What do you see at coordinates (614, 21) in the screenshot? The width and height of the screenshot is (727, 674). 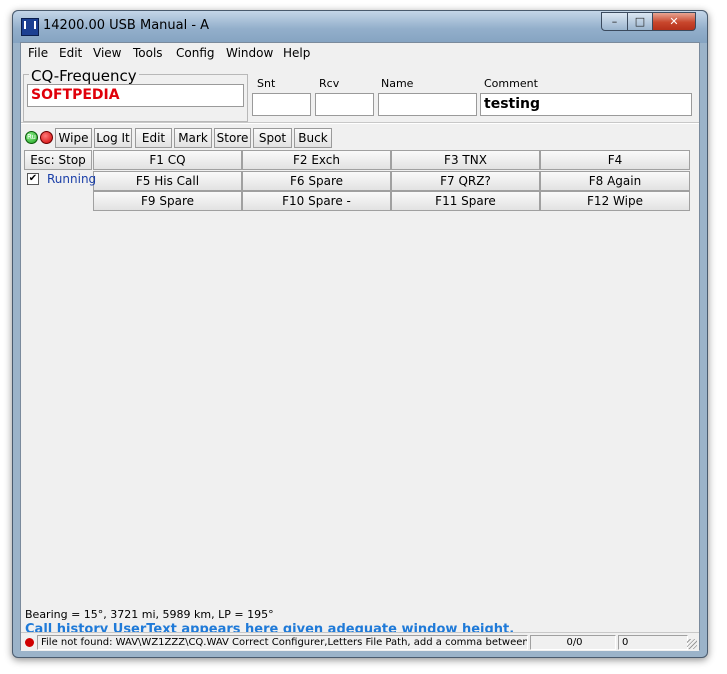 I see `minimize-button: –` at bounding box center [614, 21].